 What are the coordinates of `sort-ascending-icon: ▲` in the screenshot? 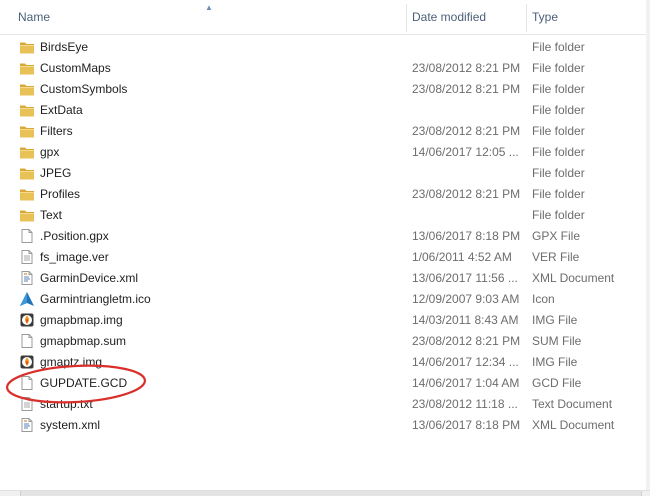 It's located at (209, 7).